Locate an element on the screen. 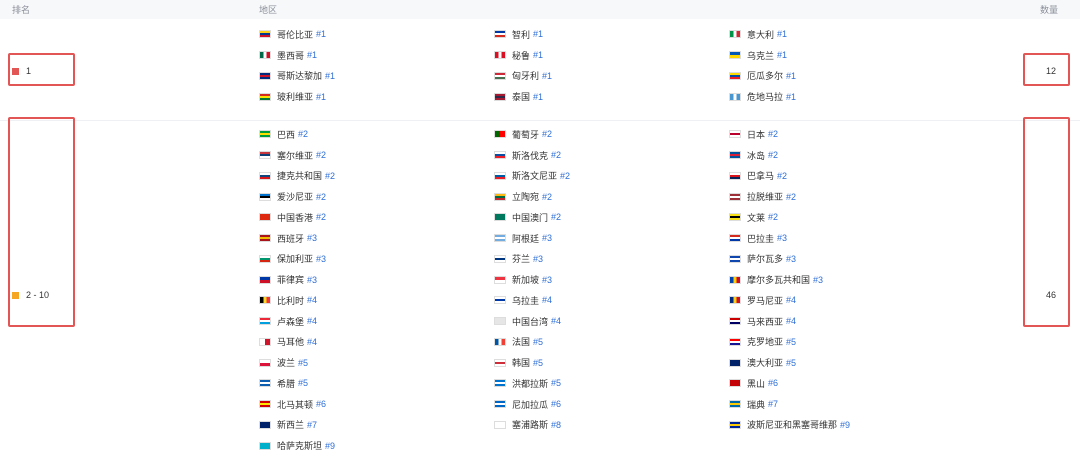 The image size is (1080, 456). region-name: 塞浦路斯 is located at coordinates (530, 424).